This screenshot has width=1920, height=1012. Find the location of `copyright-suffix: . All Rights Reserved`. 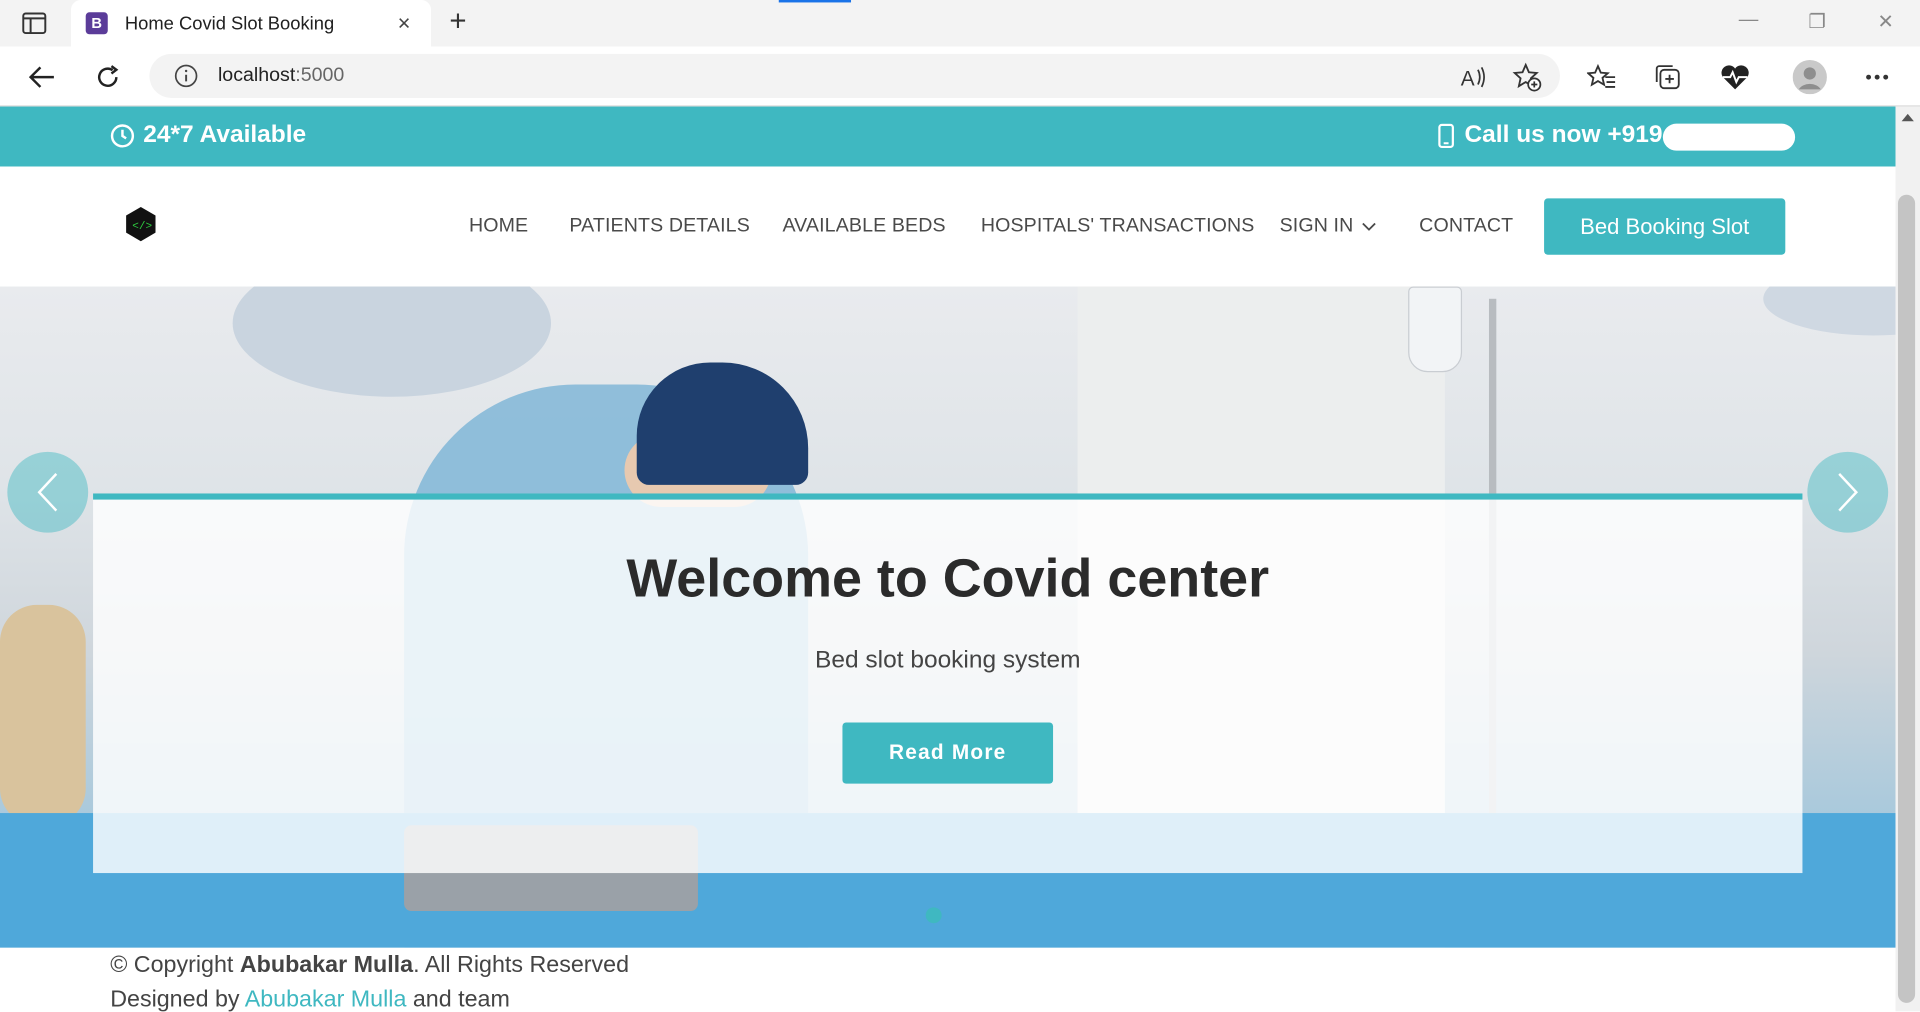

copyright-suffix: . All Rights Reserved is located at coordinates (521, 965).